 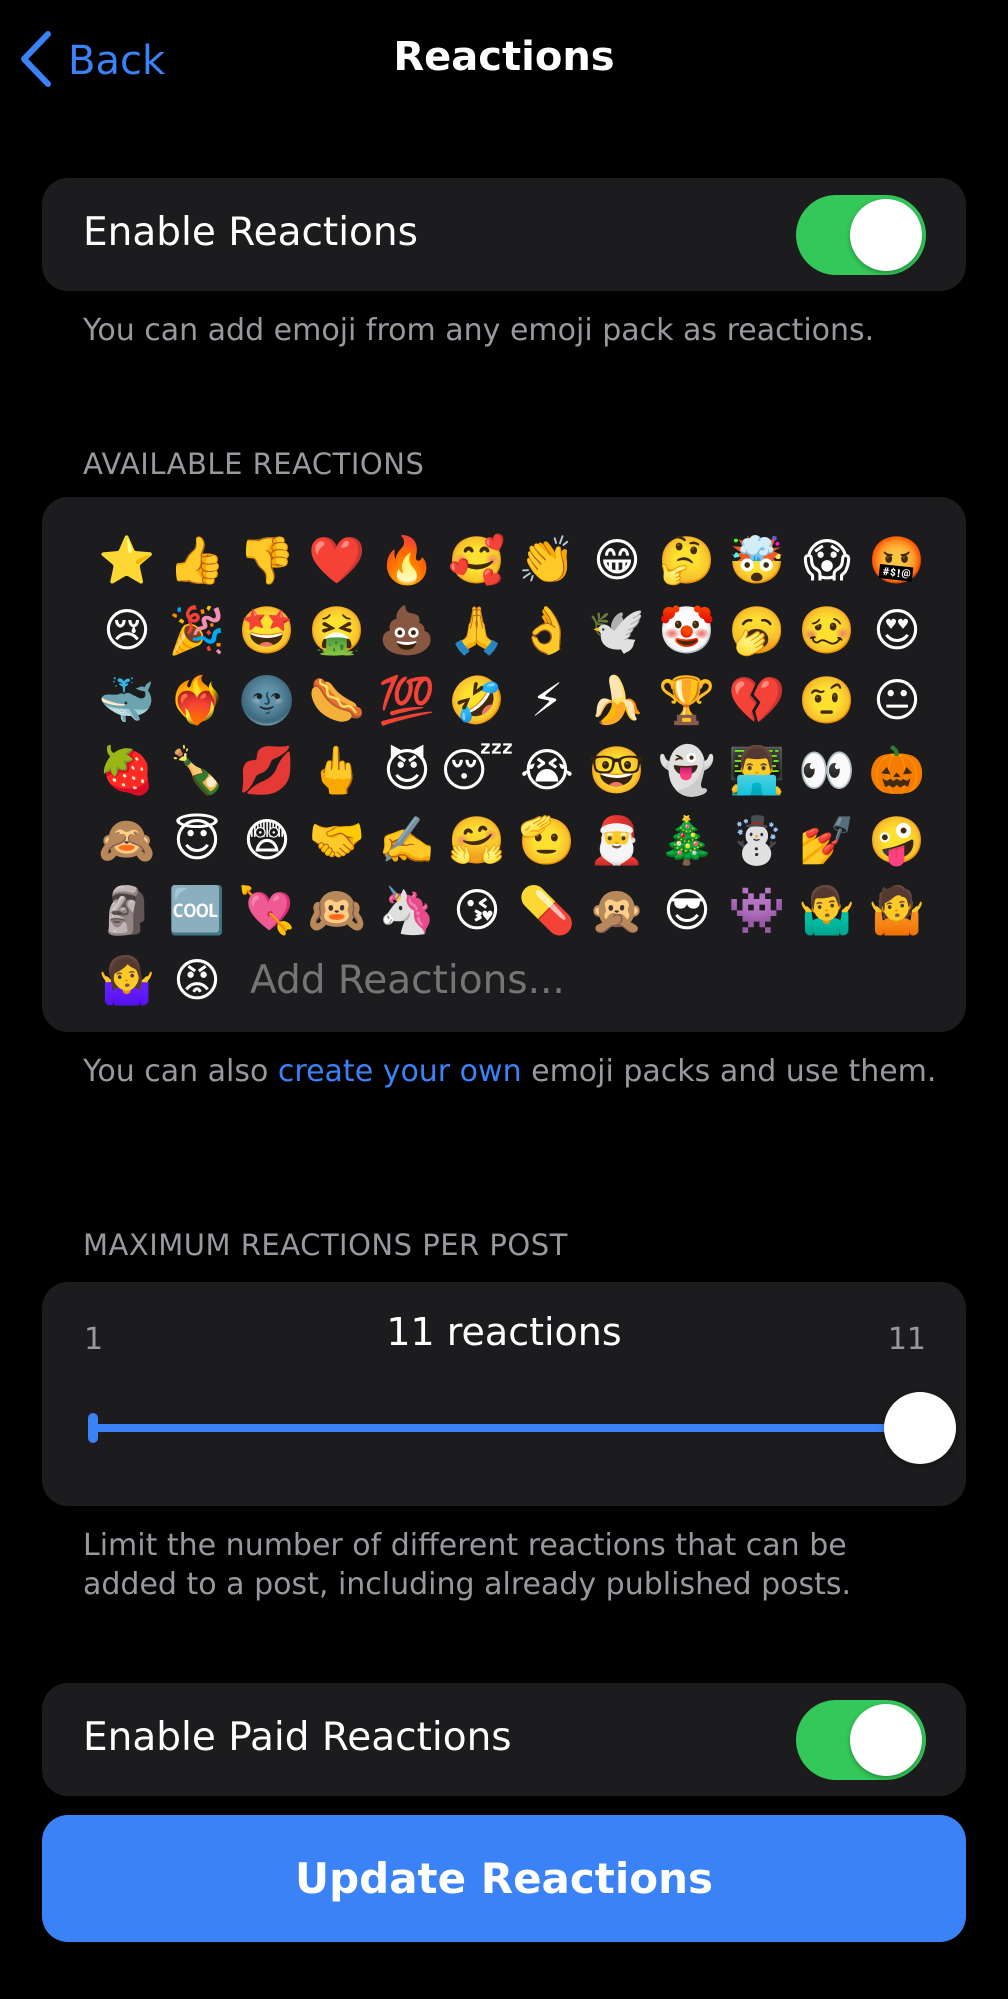 What do you see at coordinates (617, 840) in the screenshot?
I see `reaction-emoji: 🎅` at bounding box center [617, 840].